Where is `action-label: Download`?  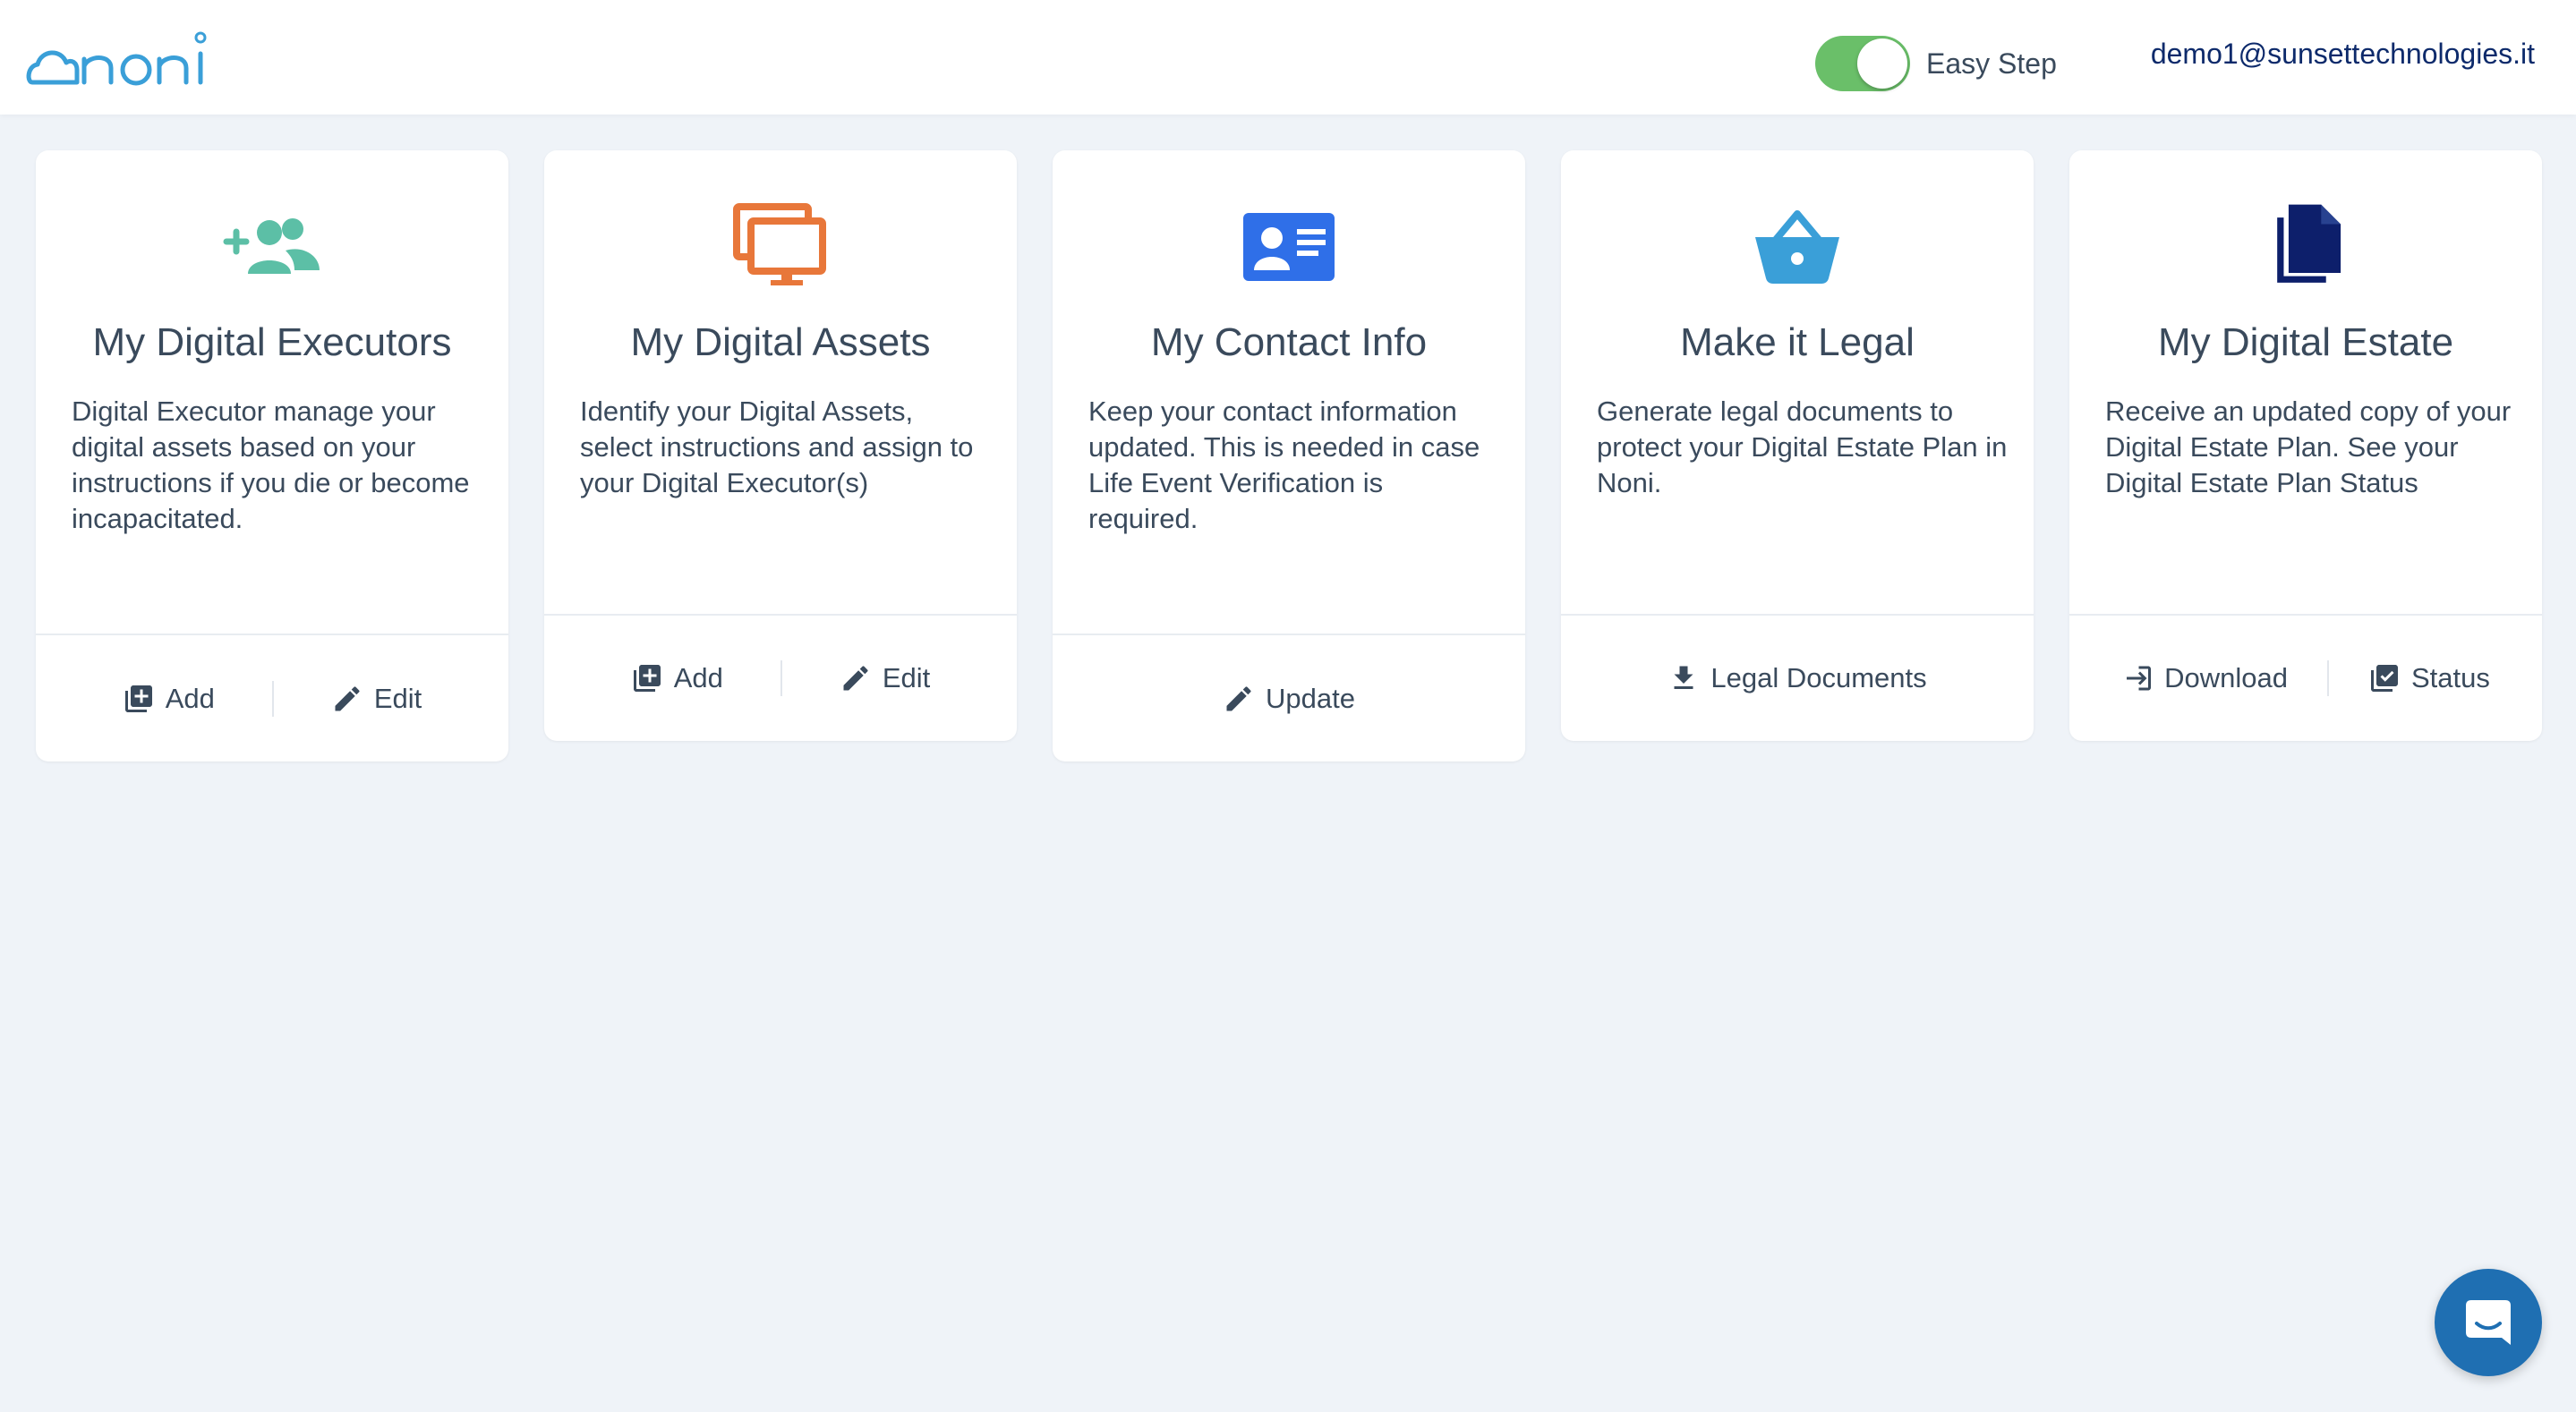
action-label: Download is located at coordinates (2226, 677).